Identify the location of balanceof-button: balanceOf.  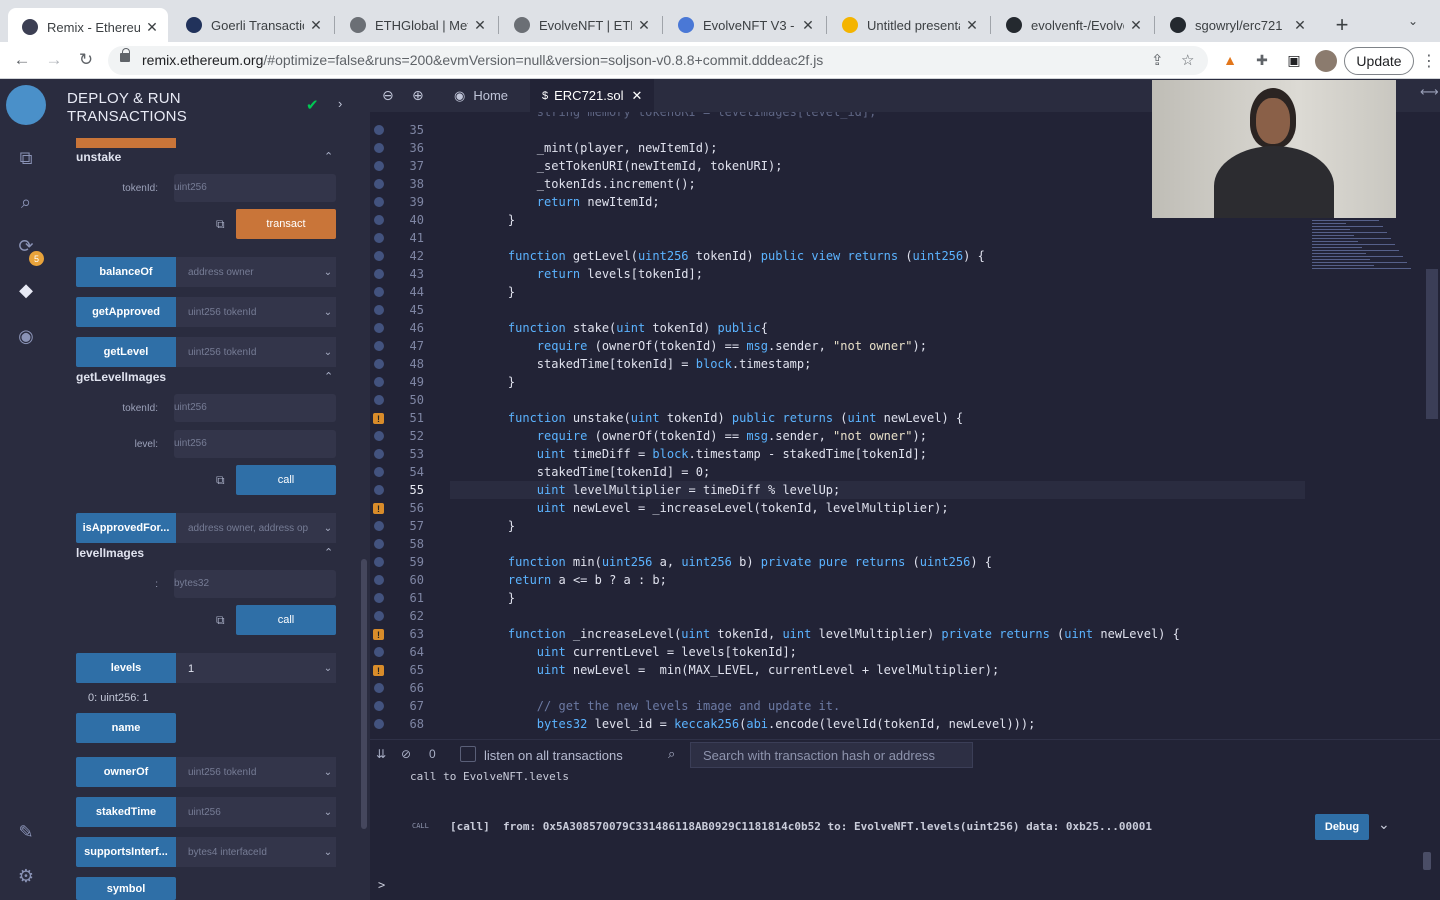
(126, 272).